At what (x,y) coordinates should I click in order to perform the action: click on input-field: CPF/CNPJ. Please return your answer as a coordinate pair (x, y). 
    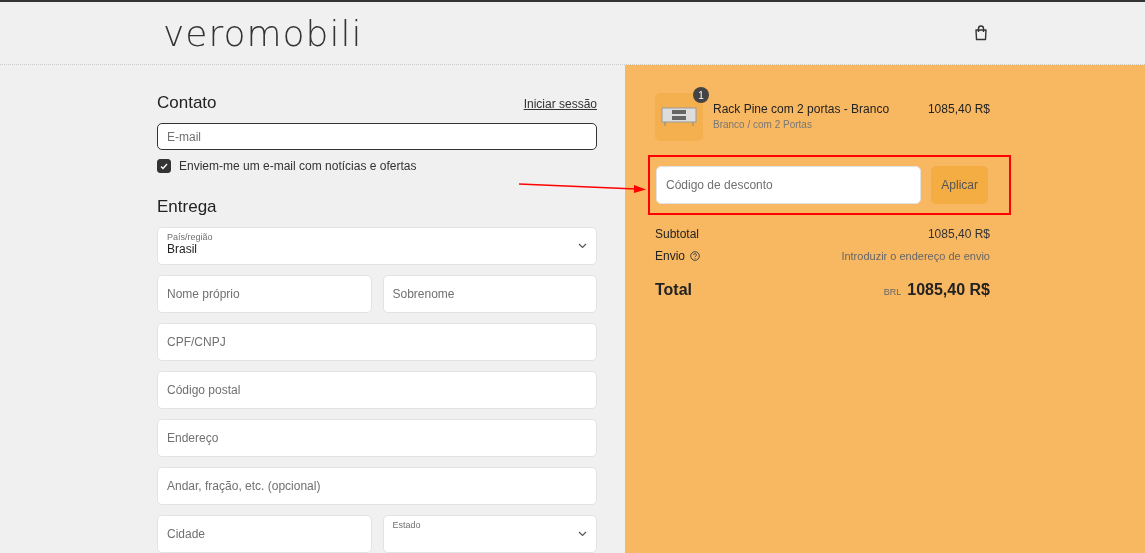
    Looking at the image, I should click on (377, 342).